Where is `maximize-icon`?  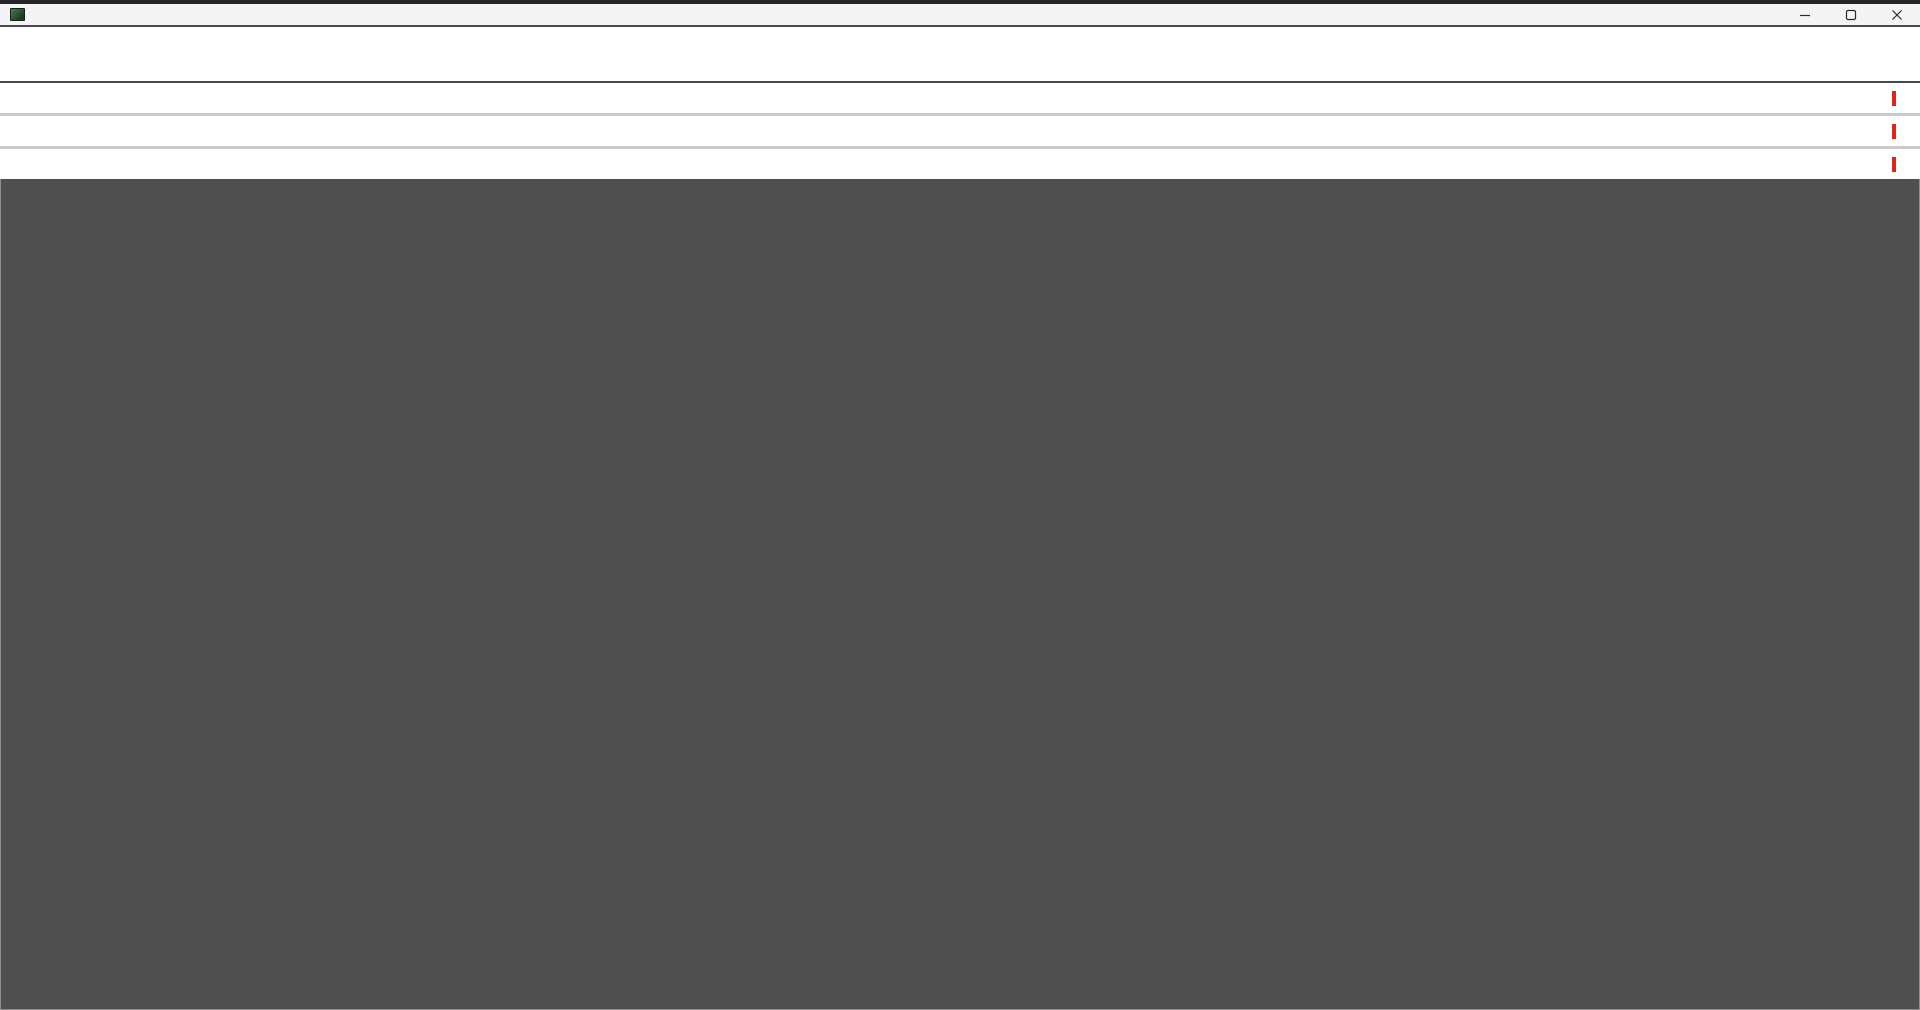 maximize-icon is located at coordinates (1851, 14).